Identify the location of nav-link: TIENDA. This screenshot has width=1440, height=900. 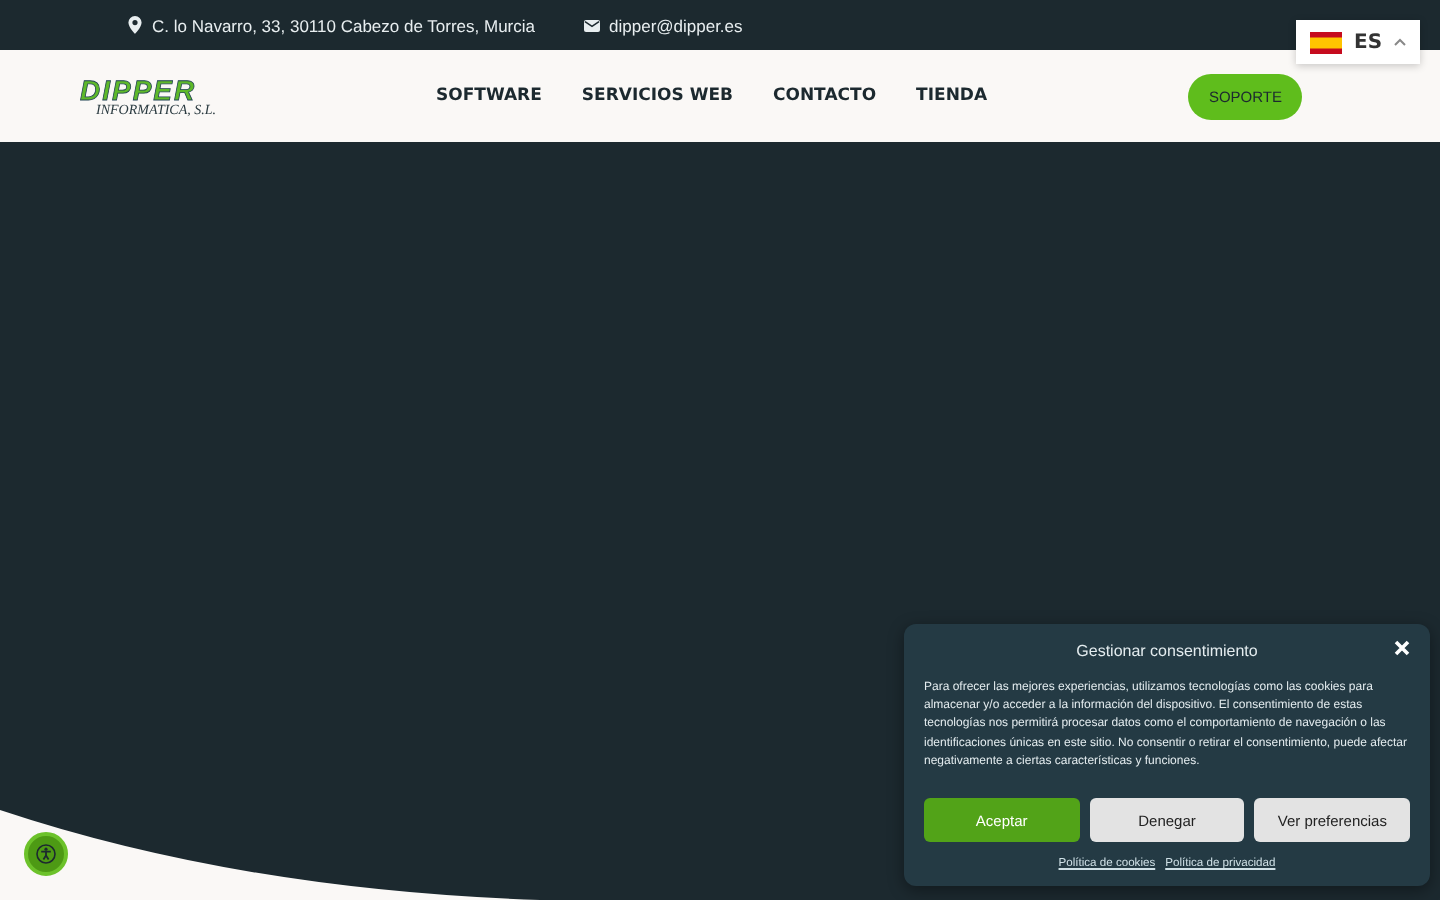
(952, 96).